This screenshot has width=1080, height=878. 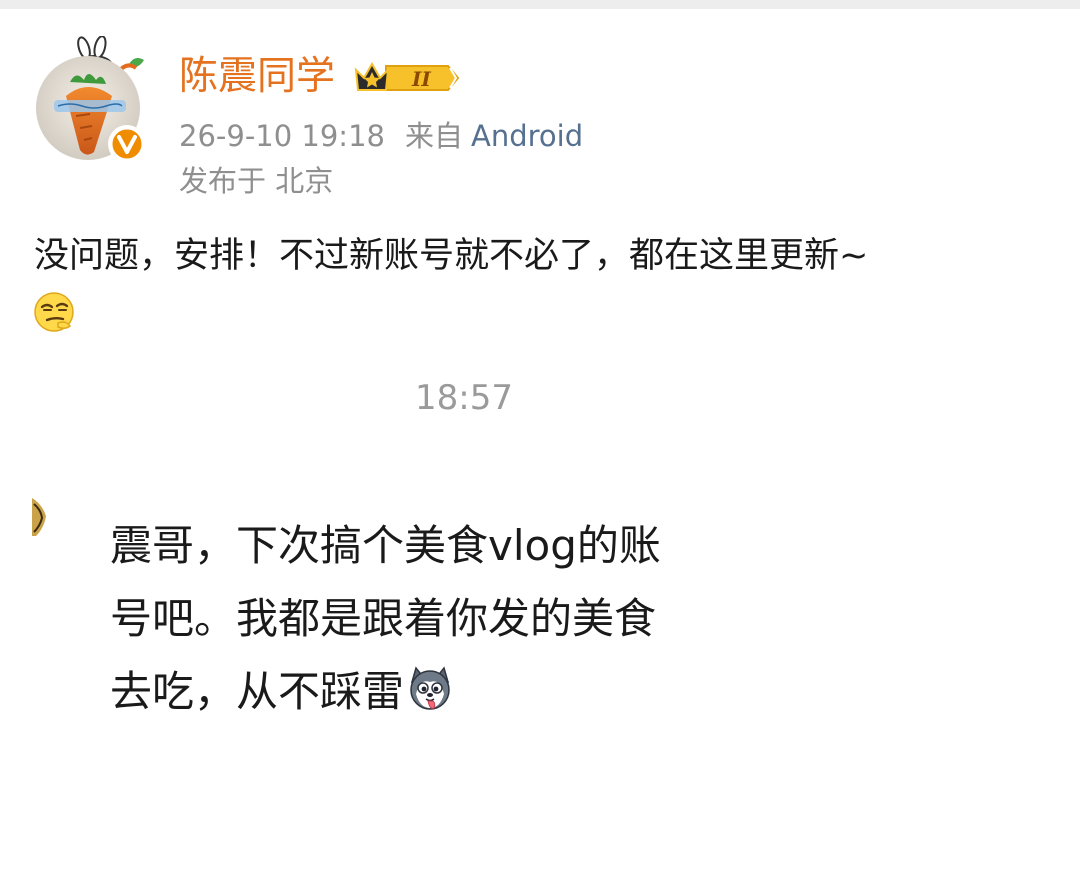 What do you see at coordinates (540, 4) in the screenshot?
I see `top-divider-strip` at bounding box center [540, 4].